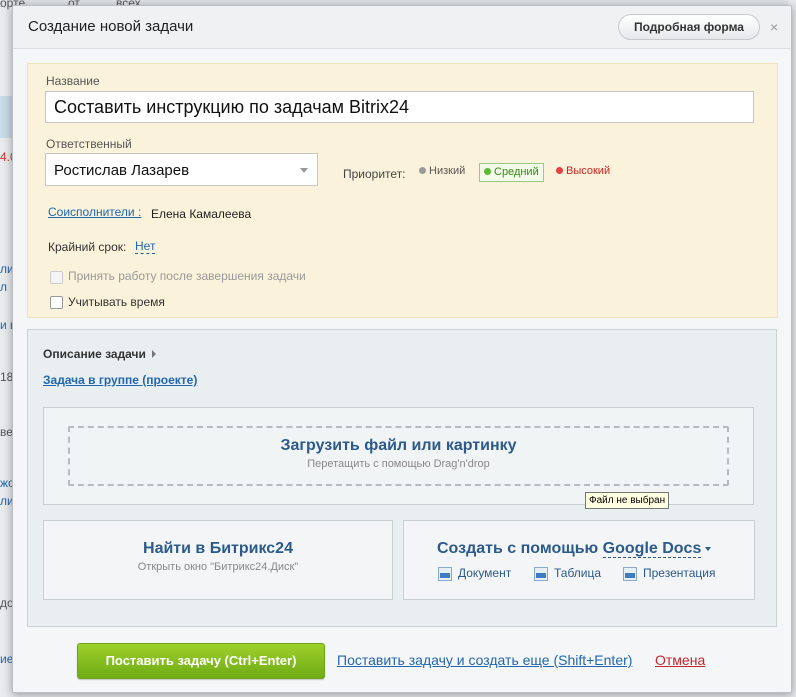 The height and width of the screenshot is (697, 796). I want to click on description-toggle: Описание задачи, so click(99, 354).